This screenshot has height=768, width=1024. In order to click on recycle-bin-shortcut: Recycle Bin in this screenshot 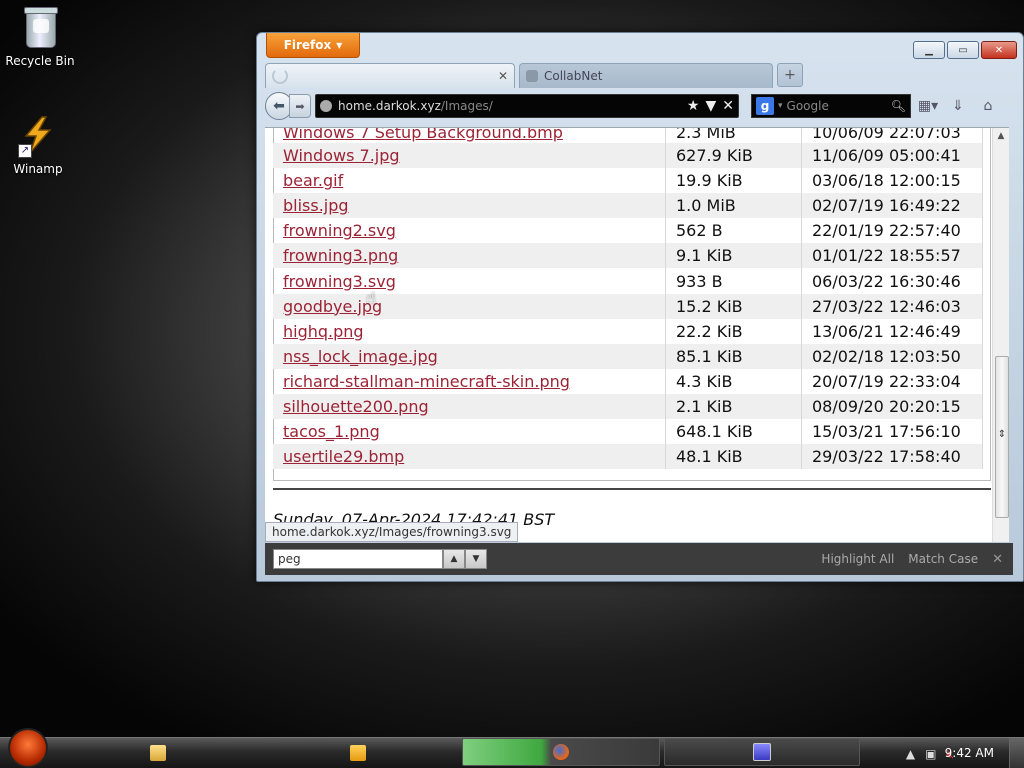, I will do `click(40, 37)`.